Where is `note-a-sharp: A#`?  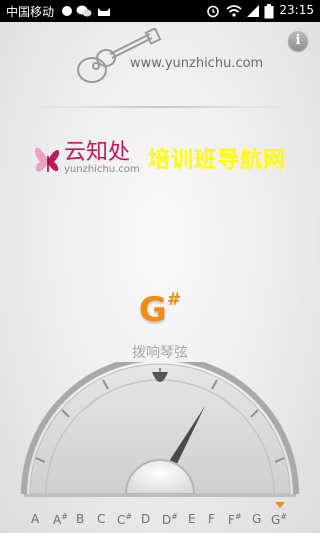 note-a-sharp: A# is located at coordinates (60, 519).